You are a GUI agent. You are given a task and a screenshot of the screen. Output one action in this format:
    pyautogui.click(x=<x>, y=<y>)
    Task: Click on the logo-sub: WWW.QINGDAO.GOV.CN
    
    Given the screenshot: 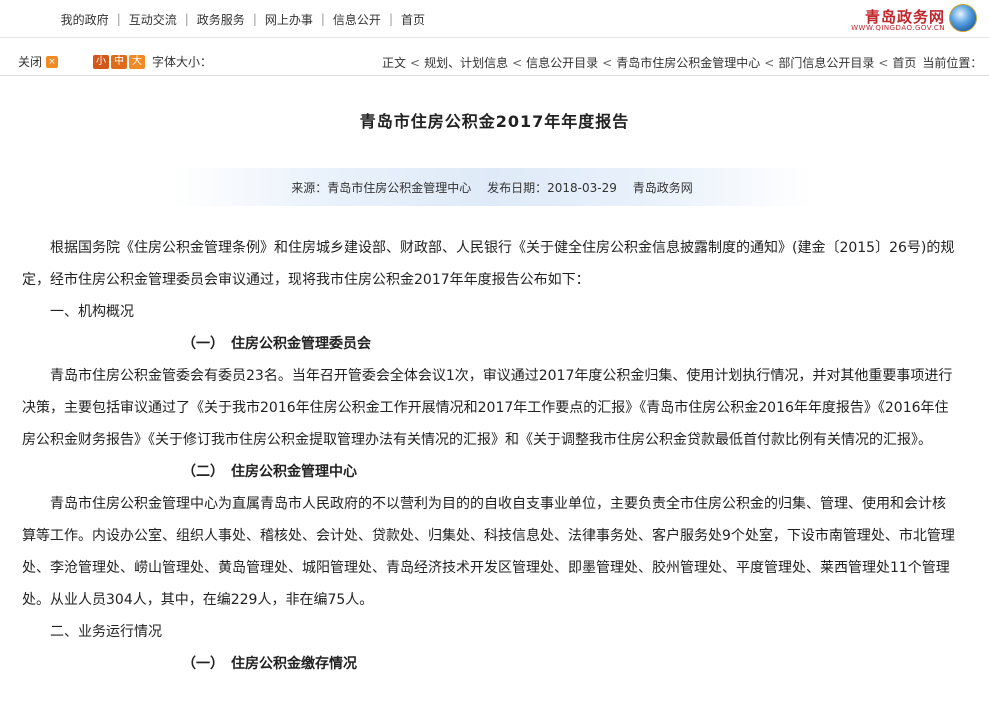 What is the action you would take?
    pyautogui.click(x=898, y=28)
    